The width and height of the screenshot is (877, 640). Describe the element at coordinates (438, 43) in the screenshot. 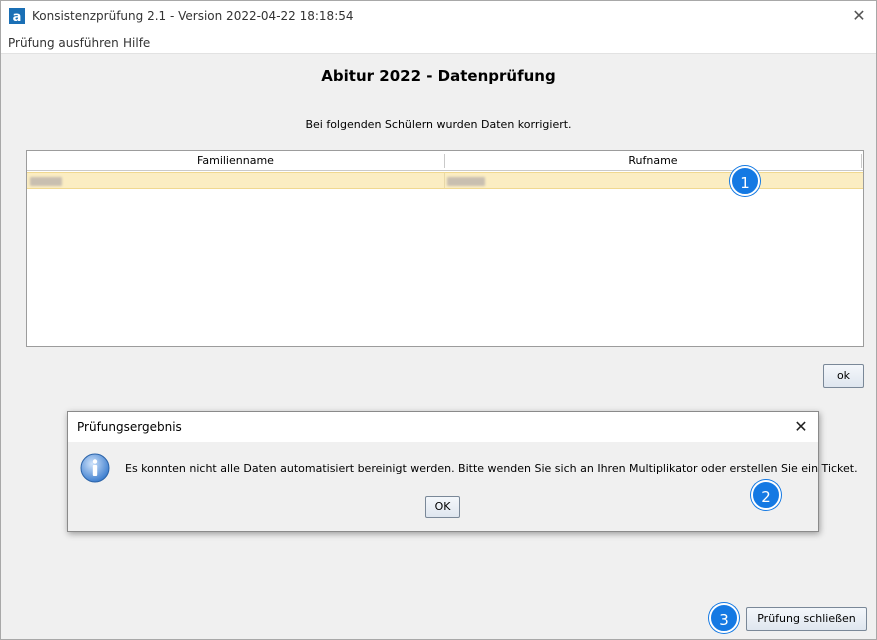

I see `menu-bar: Prüfung ausführen Hilfe` at that location.